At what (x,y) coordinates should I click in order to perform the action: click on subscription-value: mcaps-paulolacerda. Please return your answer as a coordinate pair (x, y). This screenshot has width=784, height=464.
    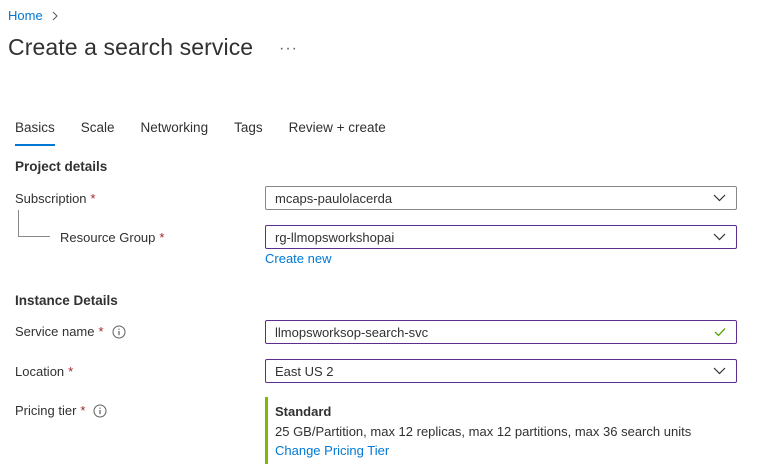
    Looking at the image, I should click on (334, 198).